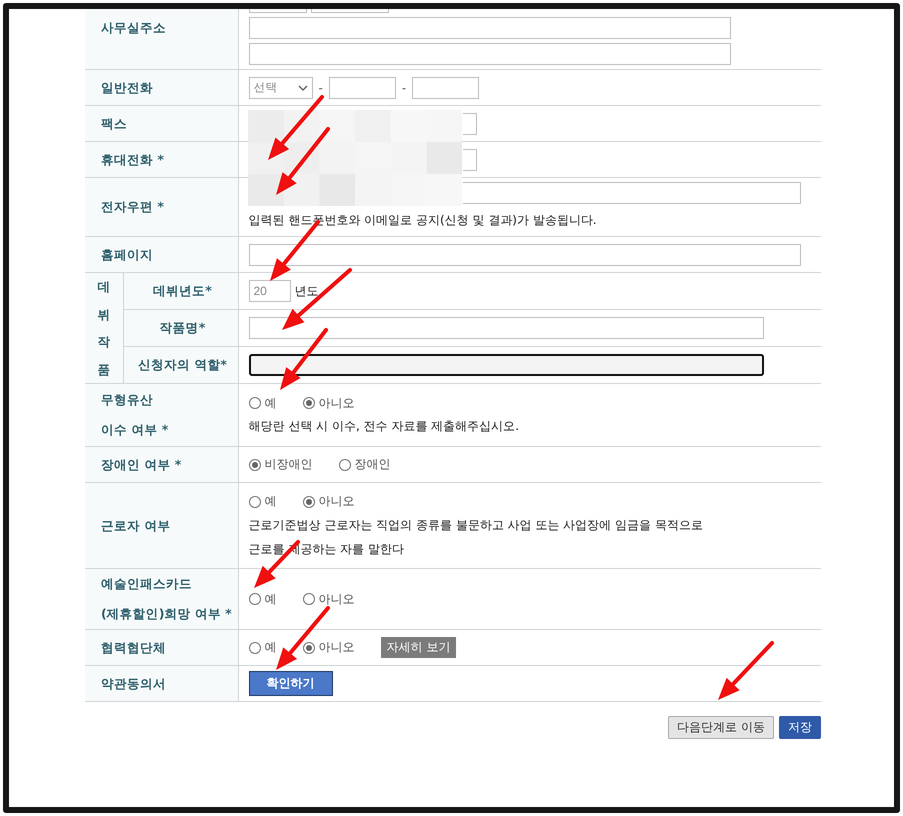 The image size is (903, 816). I want to click on confirm-button: 확인하기, so click(290, 683).